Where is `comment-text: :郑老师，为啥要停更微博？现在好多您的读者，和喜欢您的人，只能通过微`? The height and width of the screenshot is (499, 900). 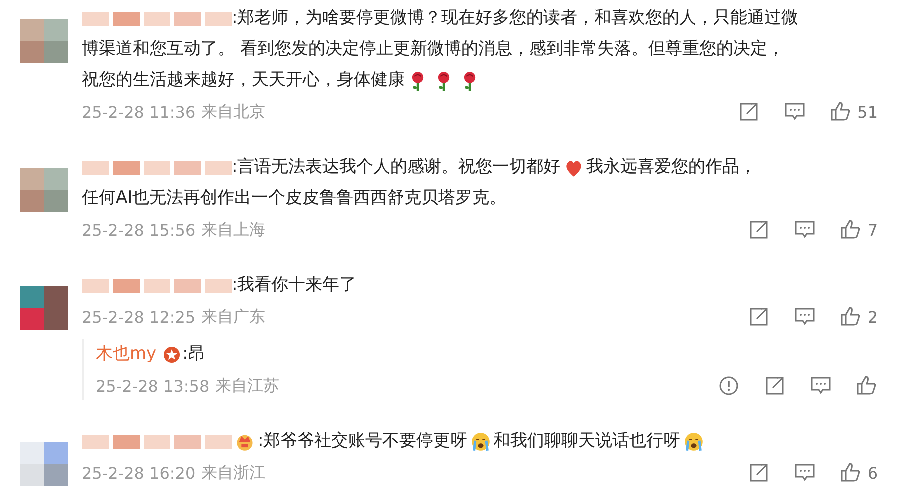
comment-text: :郑老师，为啥要停更微博？现在好多您的读者，和喜欢您的人，只能通过微 is located at coordinates (515, 18).